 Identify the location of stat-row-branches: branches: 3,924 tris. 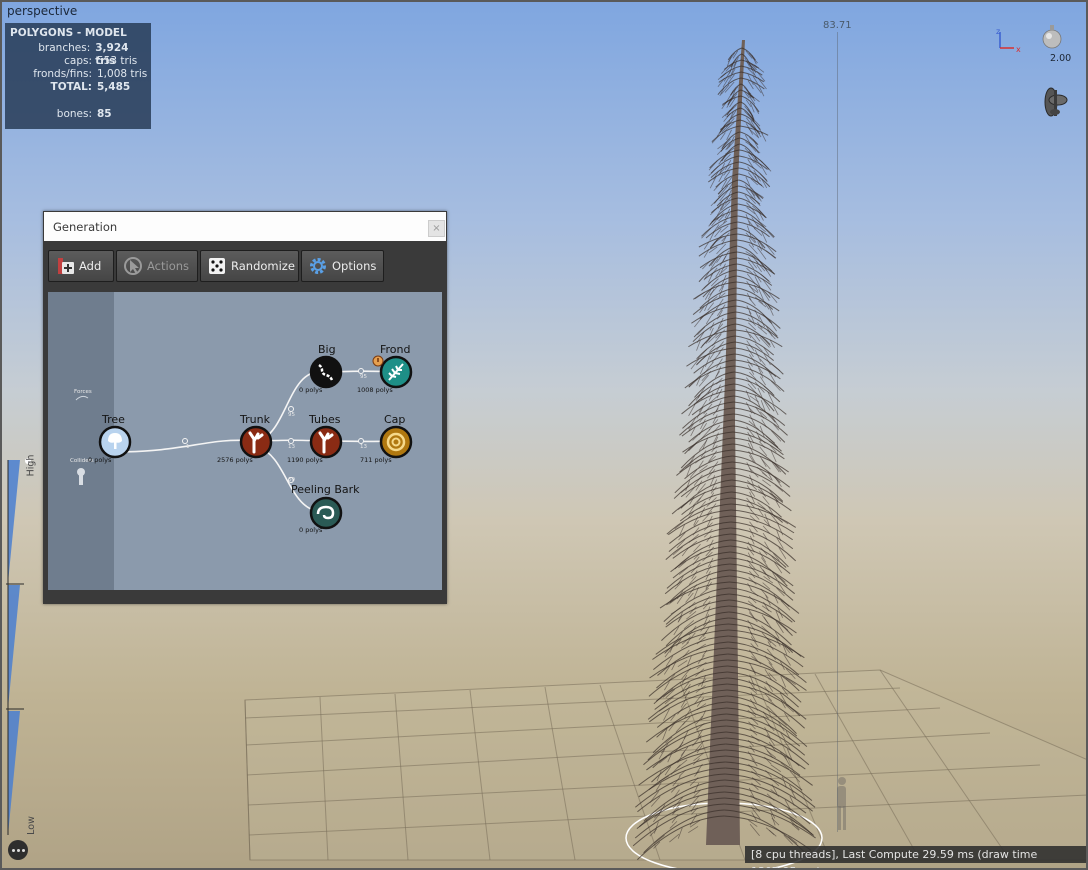
(83, 54).